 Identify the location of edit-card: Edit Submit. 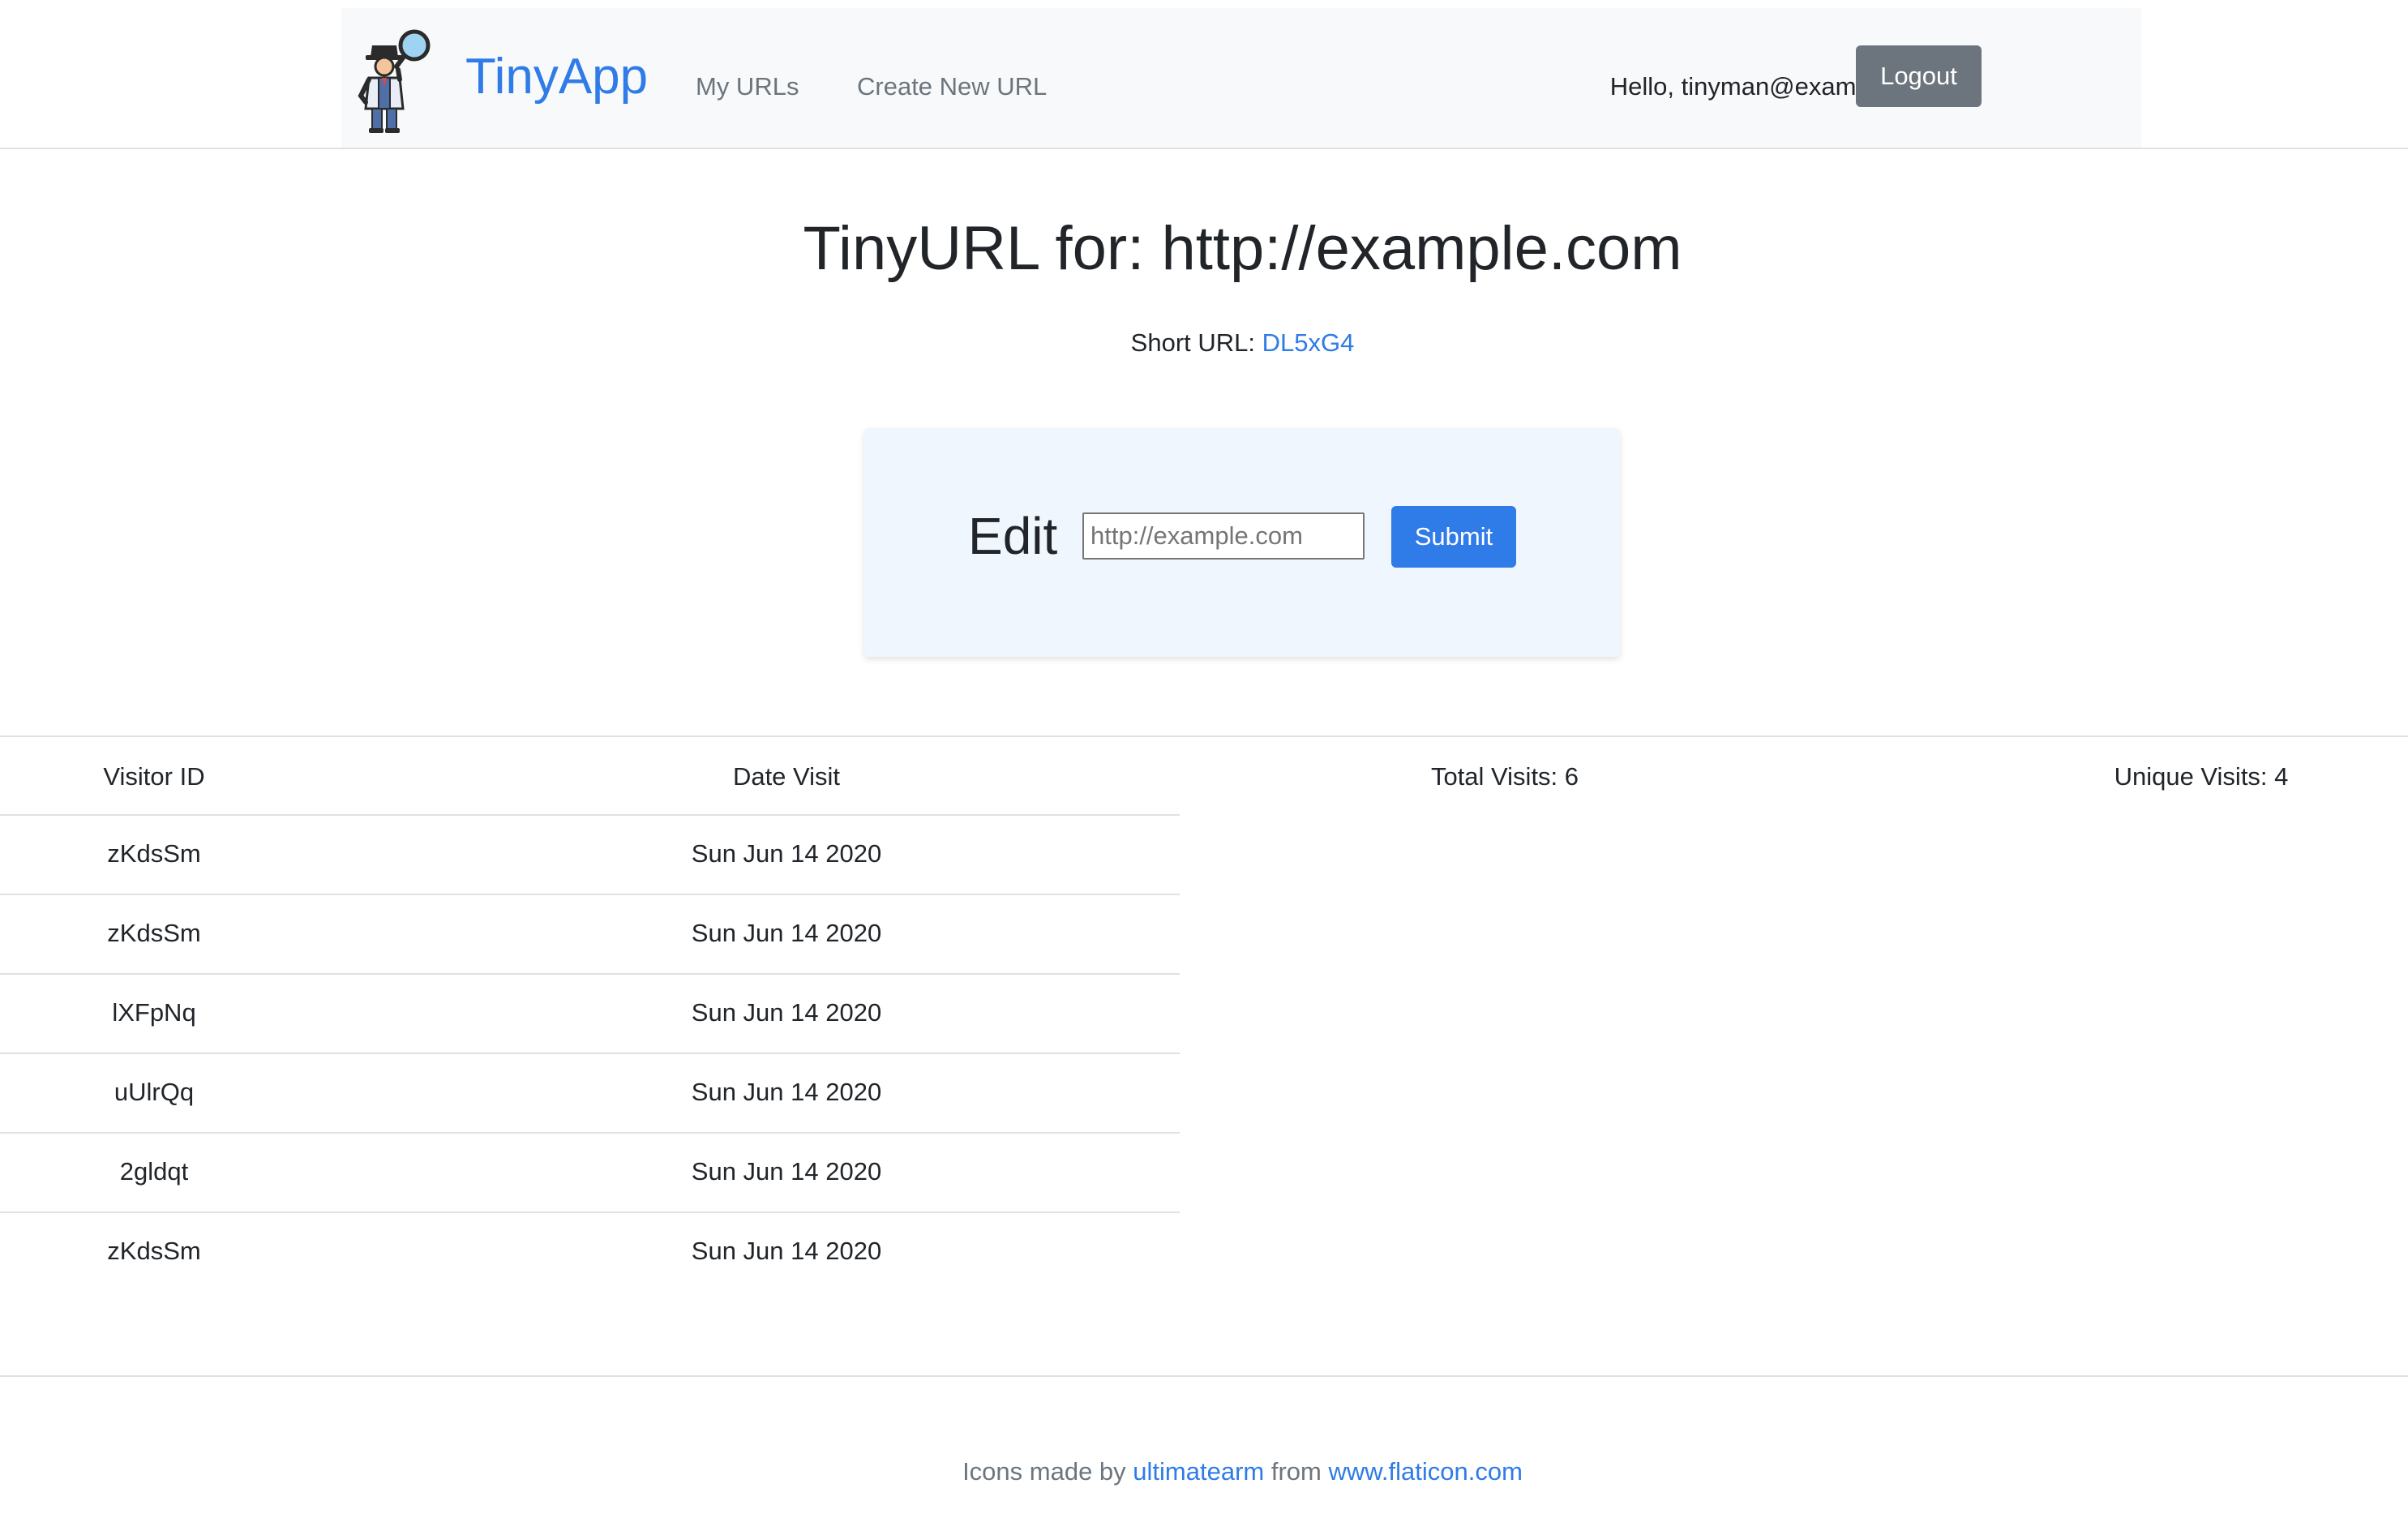
(1242, 542).